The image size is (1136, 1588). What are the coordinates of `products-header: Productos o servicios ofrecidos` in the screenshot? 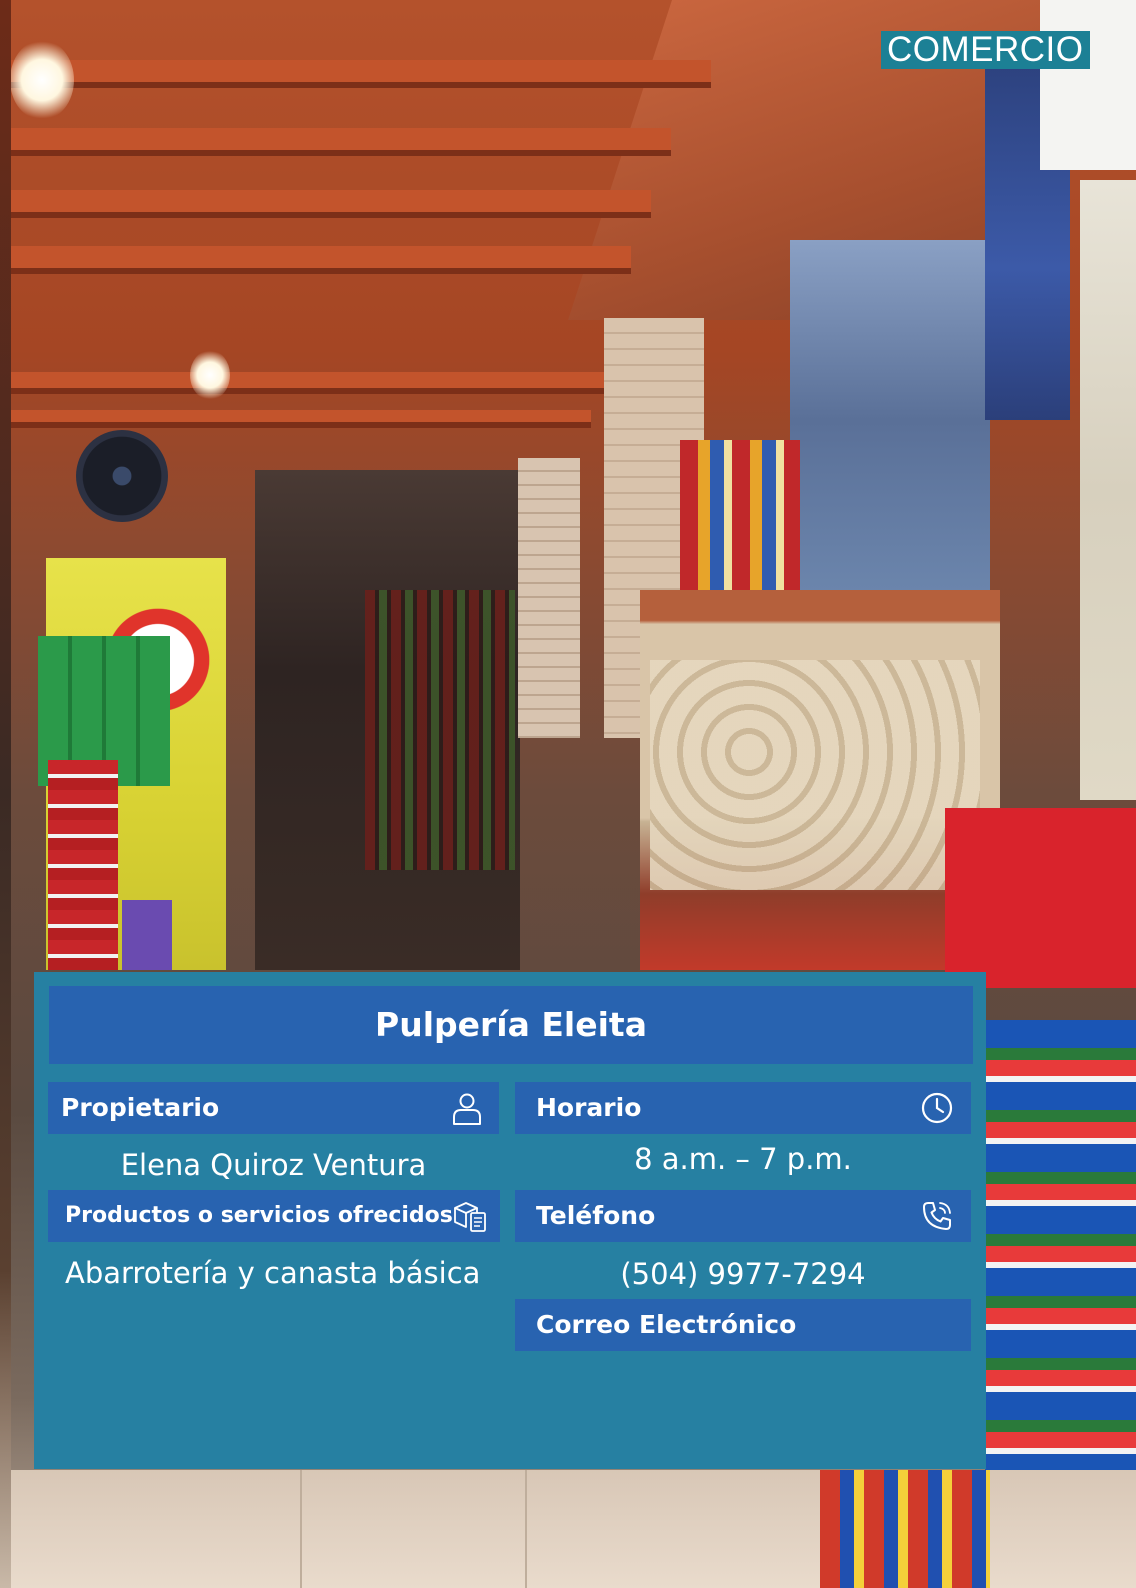 It's located at (274, 1216).